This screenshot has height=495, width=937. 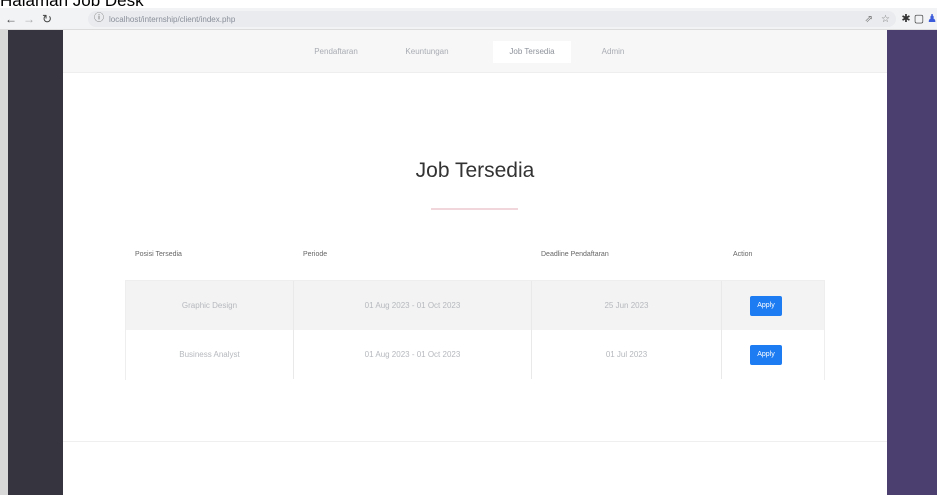 I want to click on bookmark-star-icon: ☆, so click(x=885, y=19).